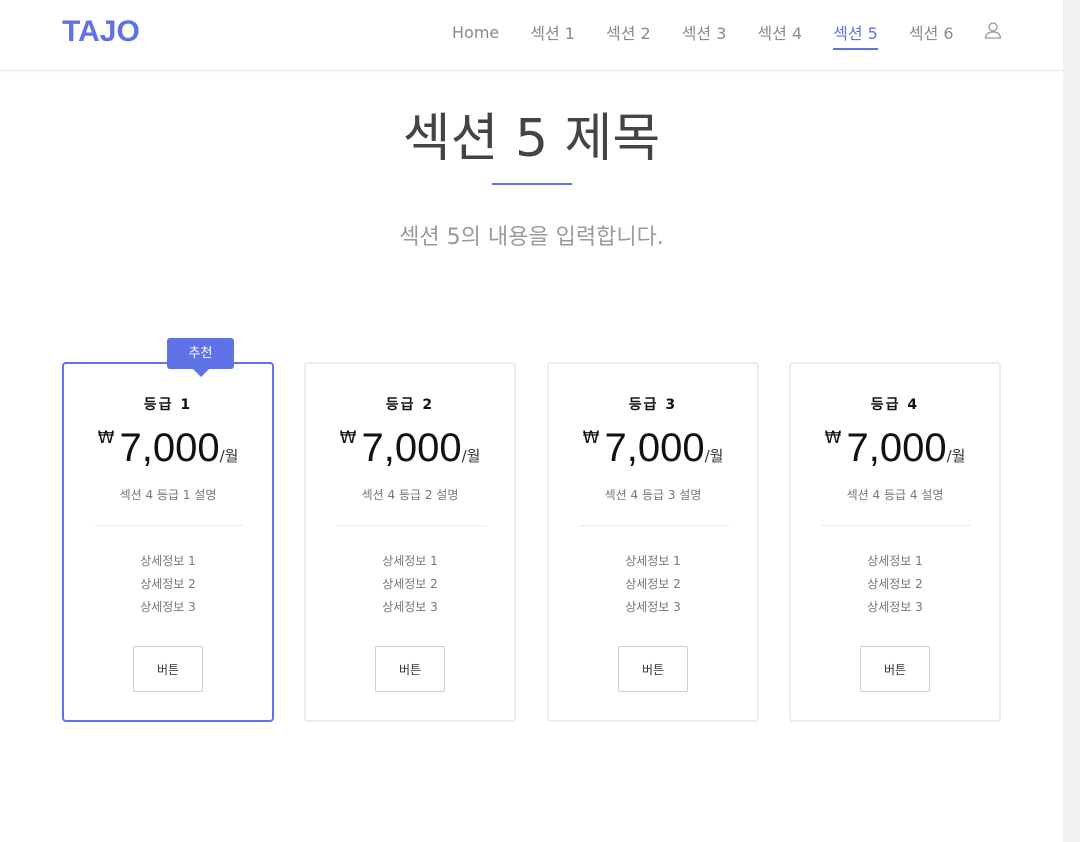  What do you see at coordinates (993, 30) in the screenshot?
I see `user-icon` at bounding box center [993, 30].